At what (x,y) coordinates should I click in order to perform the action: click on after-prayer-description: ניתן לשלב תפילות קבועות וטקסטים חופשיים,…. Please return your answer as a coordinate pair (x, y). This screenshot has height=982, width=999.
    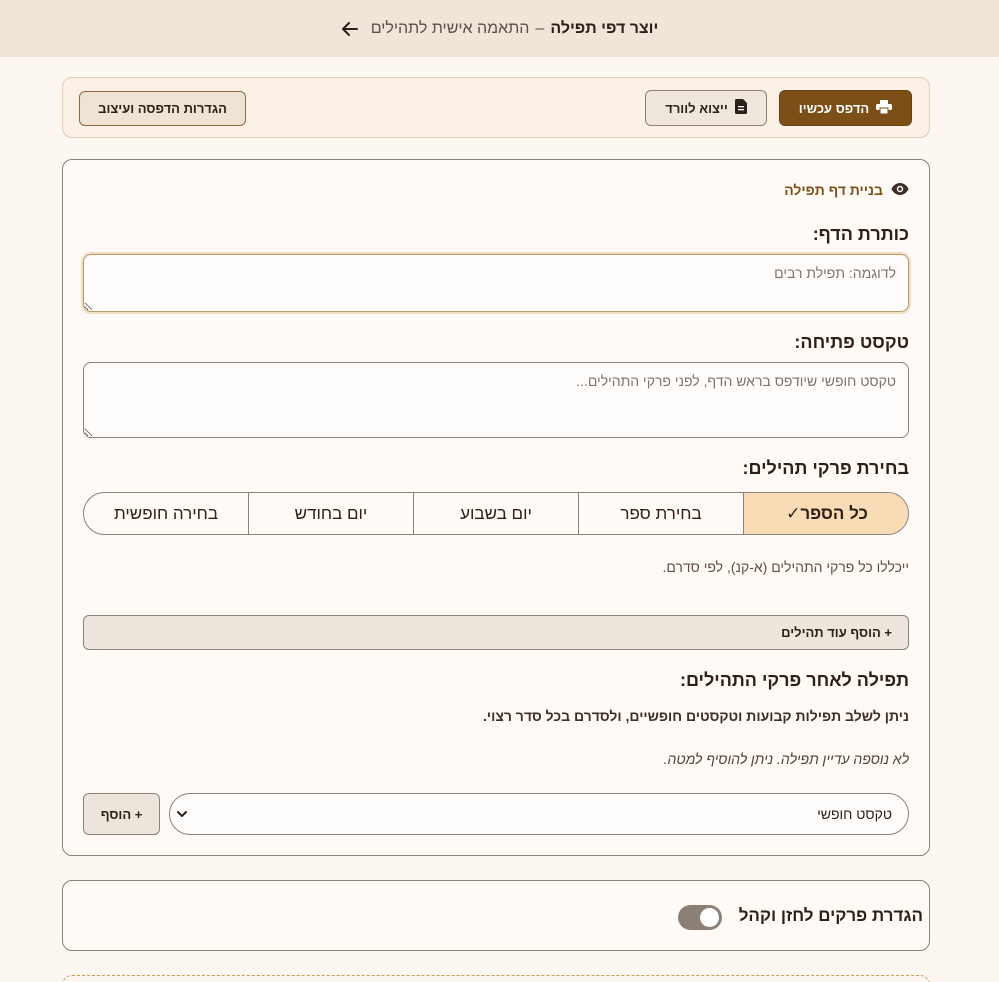
    Looking at the image, I should click on (695, 716).